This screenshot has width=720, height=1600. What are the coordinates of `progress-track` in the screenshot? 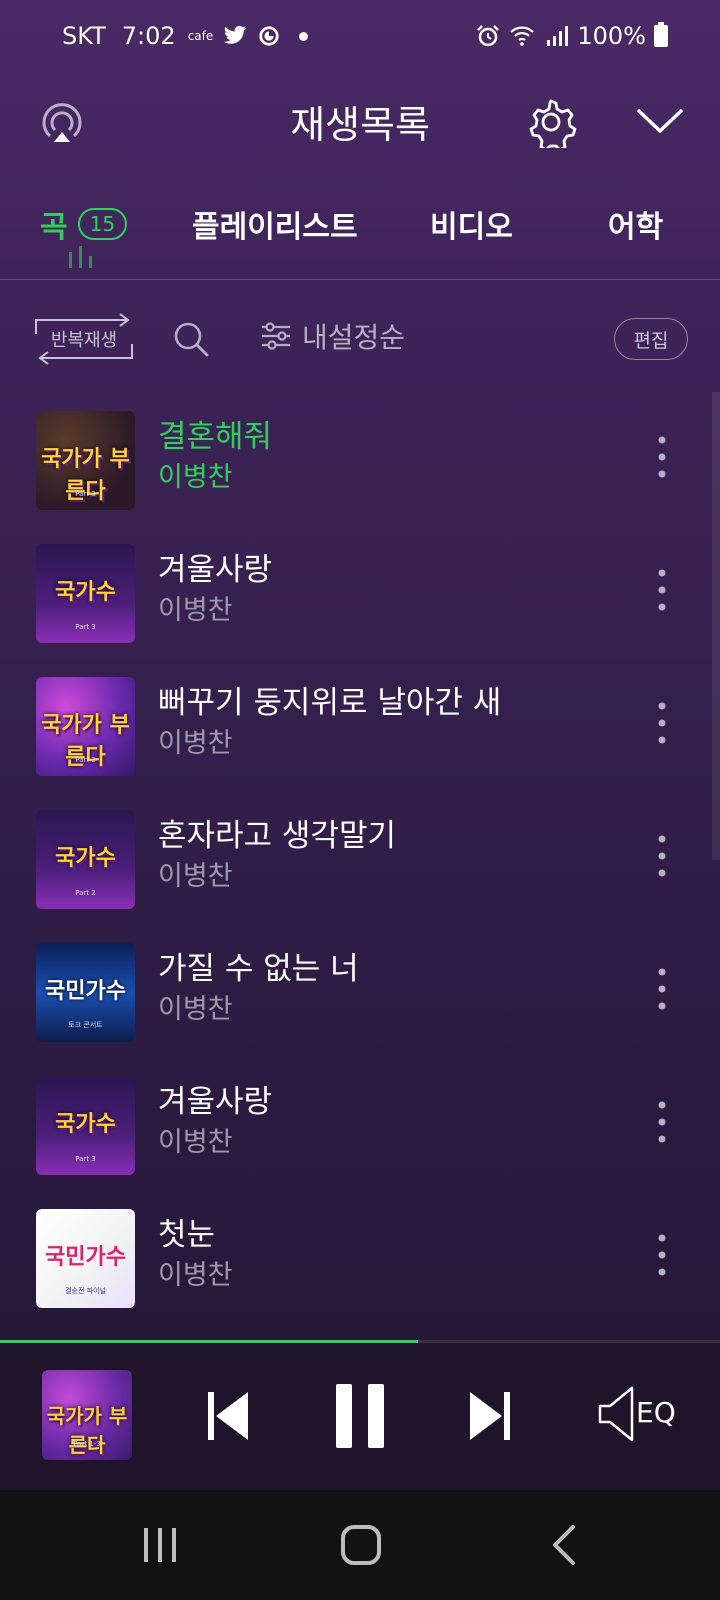 It's located at (360, 1341).